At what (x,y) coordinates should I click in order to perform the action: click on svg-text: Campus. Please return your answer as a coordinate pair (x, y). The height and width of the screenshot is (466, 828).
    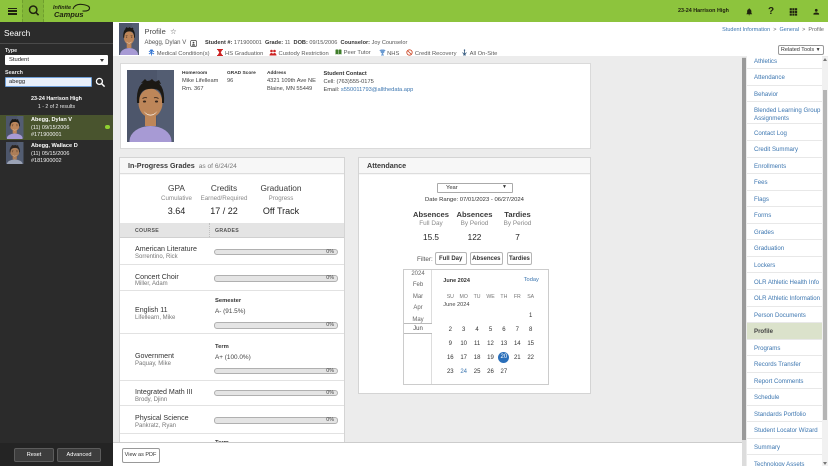
    Looking at the image, I should click on (69, 14).